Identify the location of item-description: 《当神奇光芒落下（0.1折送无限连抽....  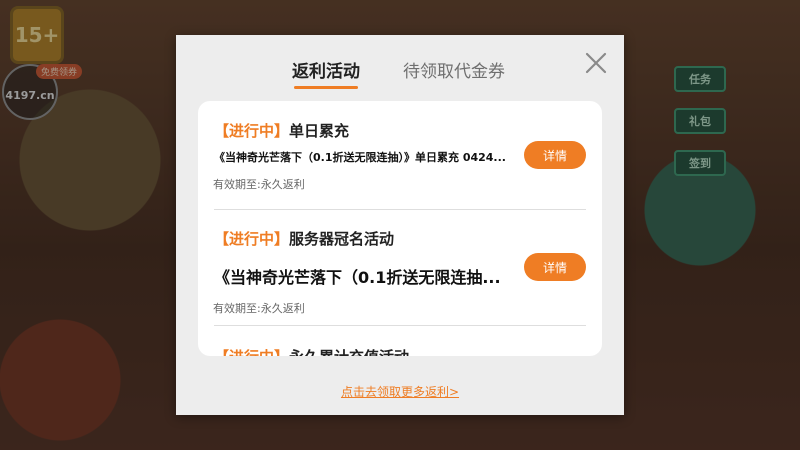
(357, 277).